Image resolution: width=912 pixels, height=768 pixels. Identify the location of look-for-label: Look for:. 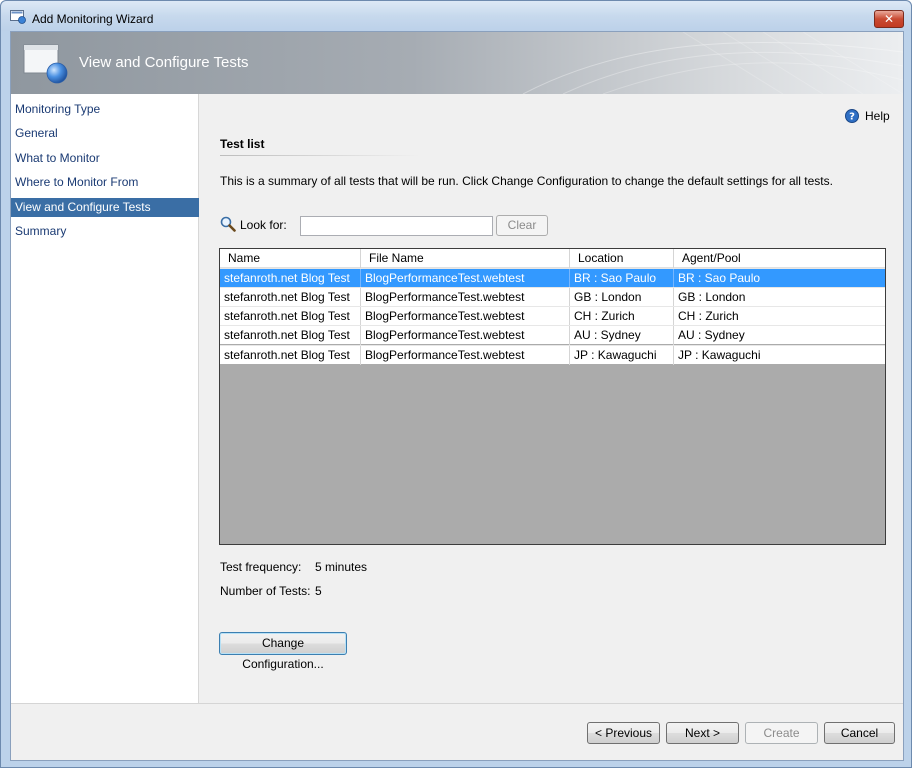
(263, 225).